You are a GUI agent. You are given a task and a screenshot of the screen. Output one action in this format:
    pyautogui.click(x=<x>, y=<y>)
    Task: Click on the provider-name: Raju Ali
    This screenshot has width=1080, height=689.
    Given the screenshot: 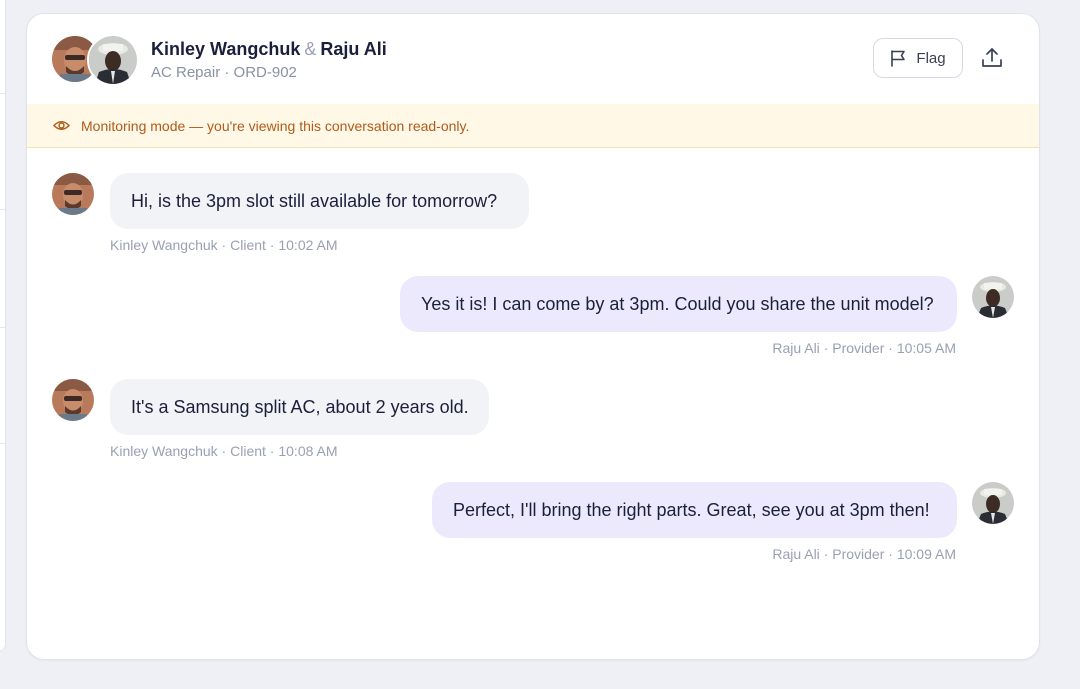 What is the action you would take?
    pyautogui.click(x=353, y=49)
    